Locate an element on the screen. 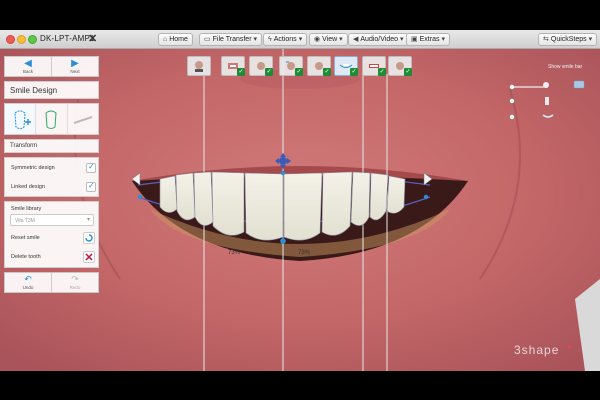  view-menu: ◉ View ▾ is located at coordinates (328, 39).